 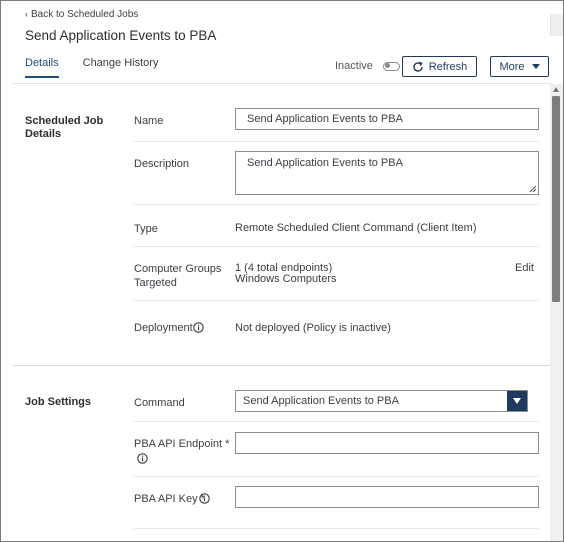 What do you see at coordinates (149, 121) in the screenshot?
I see `name-label: Name` at bounding box center [149, 121].